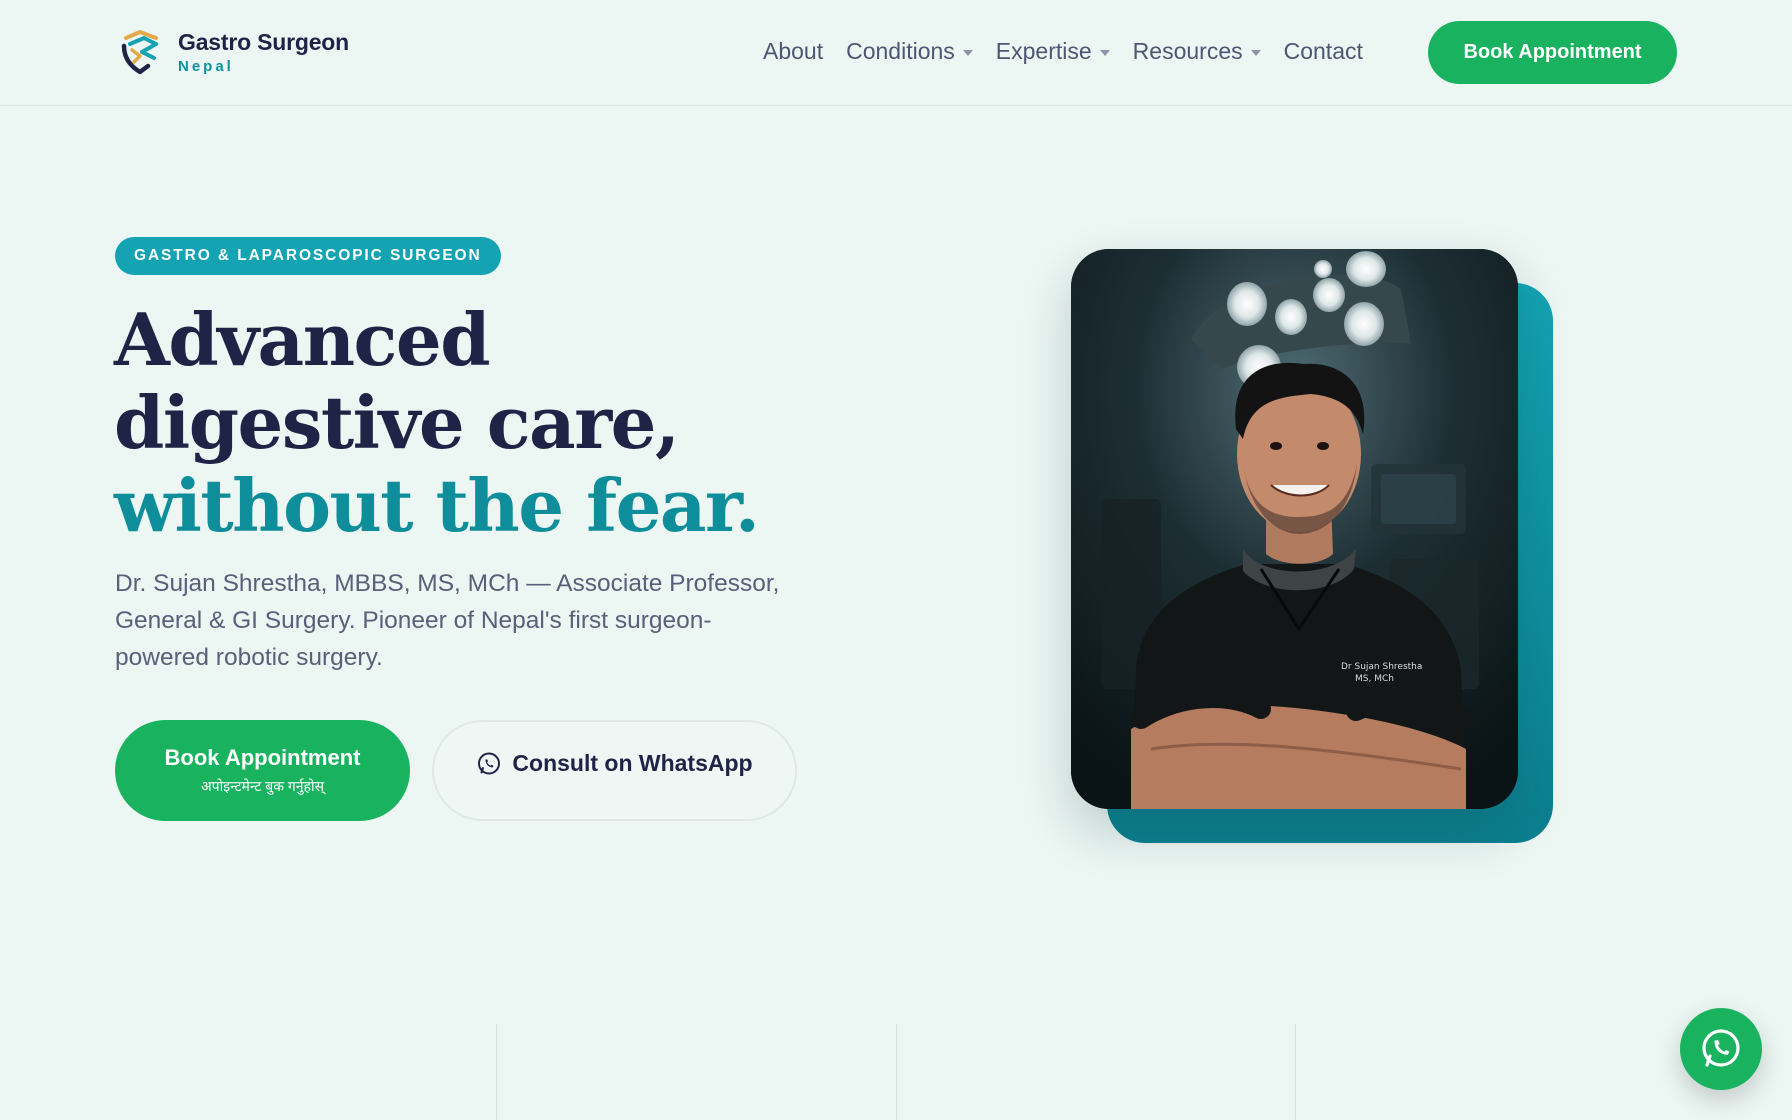 This screenshot has width=1792, height=1120. I want to click on nav-item-label: Resources, so click(1187, 51).